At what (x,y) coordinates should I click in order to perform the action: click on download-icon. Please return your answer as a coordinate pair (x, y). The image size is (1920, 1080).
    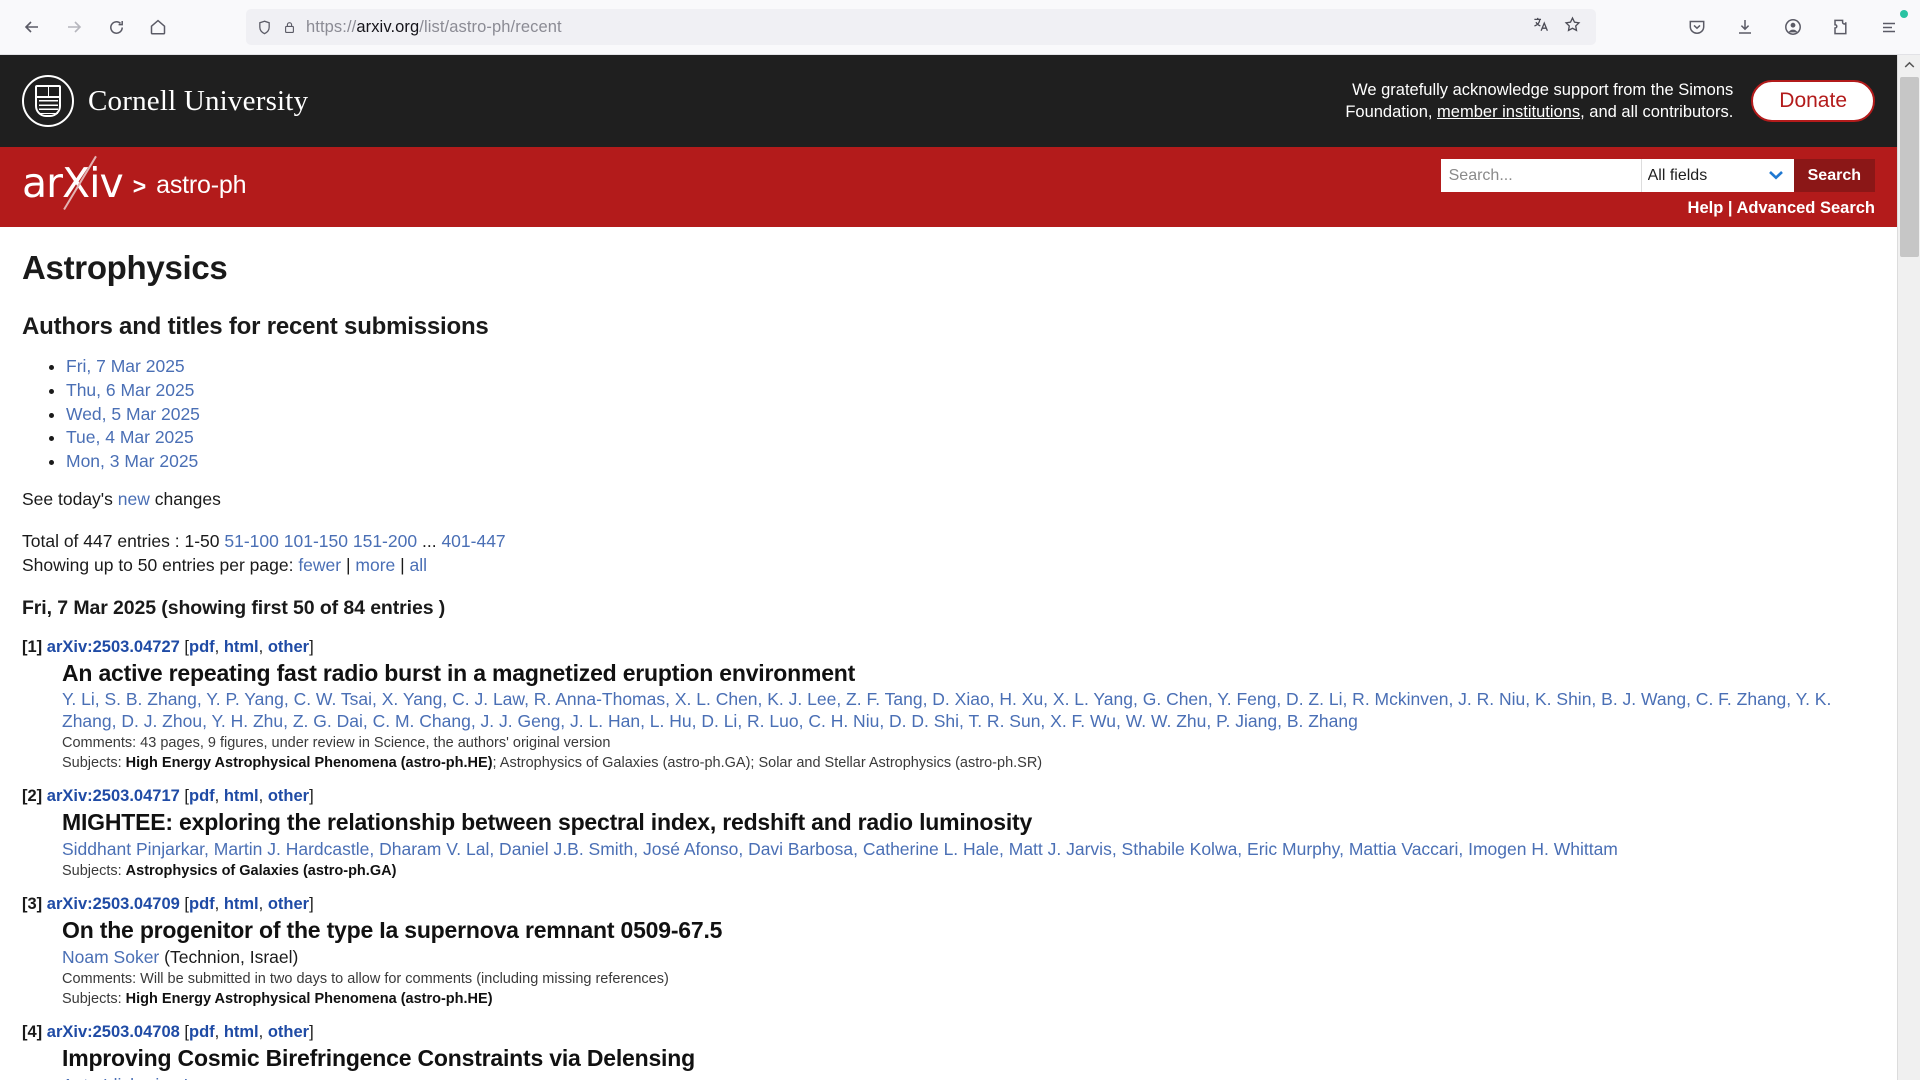
    Looking at the image, I should click on (1745, 27).